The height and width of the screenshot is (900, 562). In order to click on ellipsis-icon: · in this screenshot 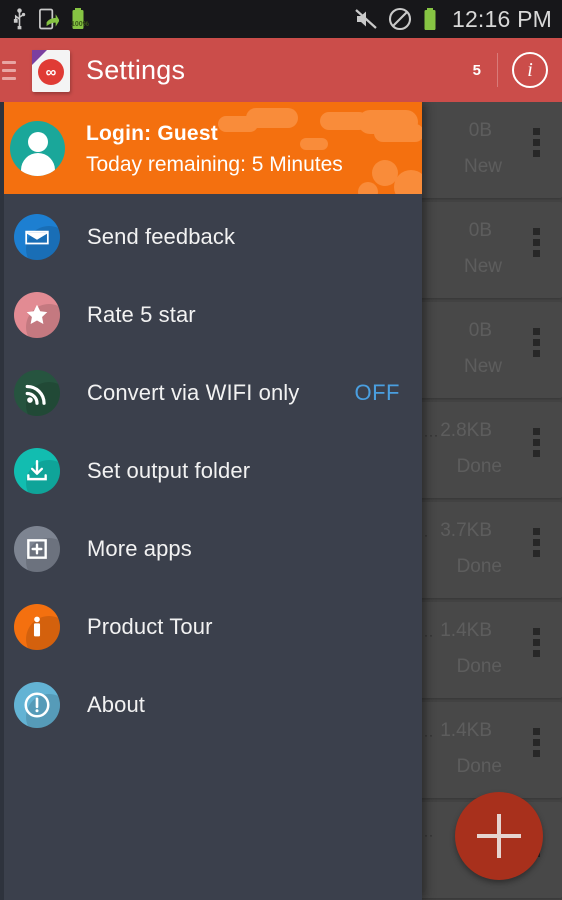, I will do `click(426, 535)`.